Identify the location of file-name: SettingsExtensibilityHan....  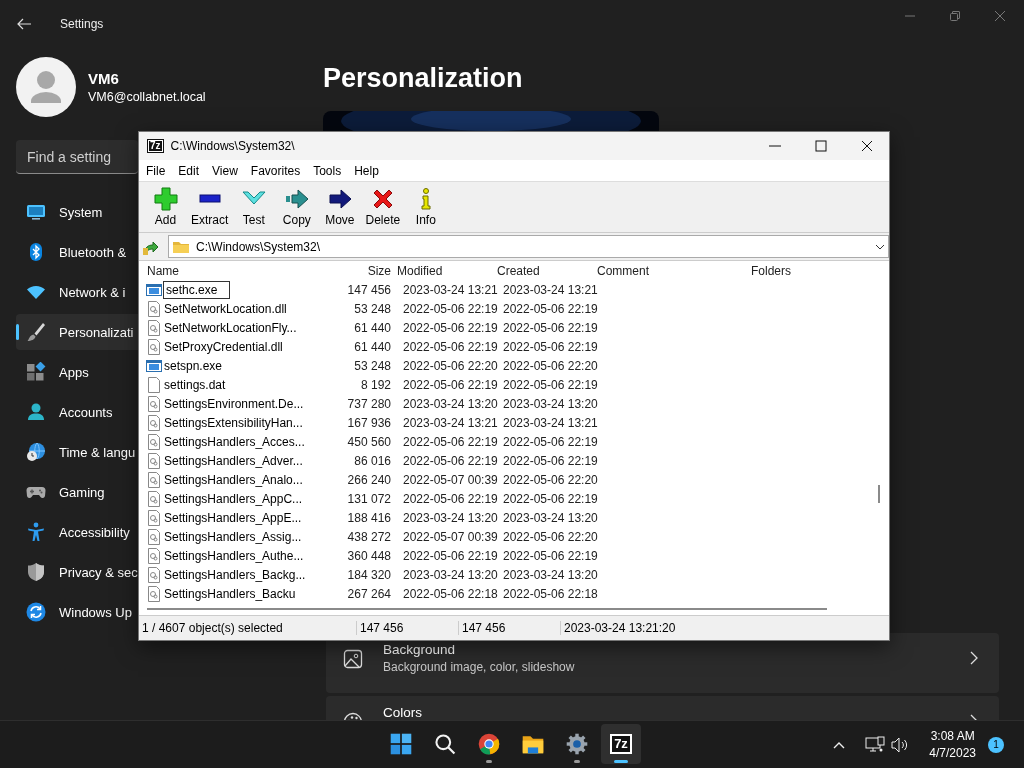
(233, 423).